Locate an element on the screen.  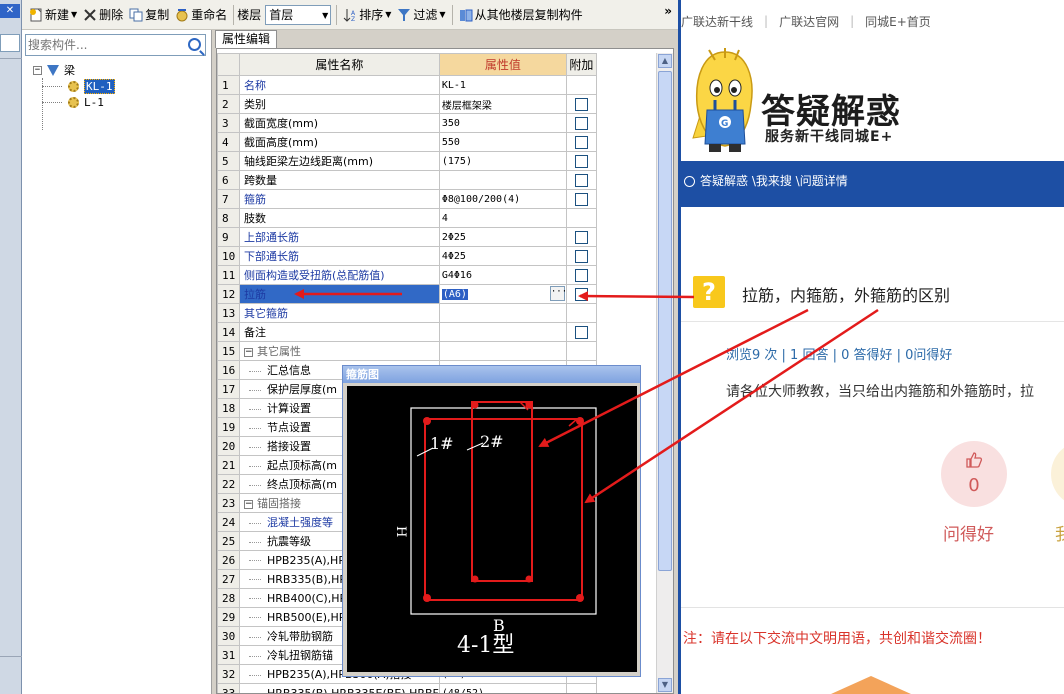
sort-button: AZ 排序 ▼ is located at coordinates (367, 15).